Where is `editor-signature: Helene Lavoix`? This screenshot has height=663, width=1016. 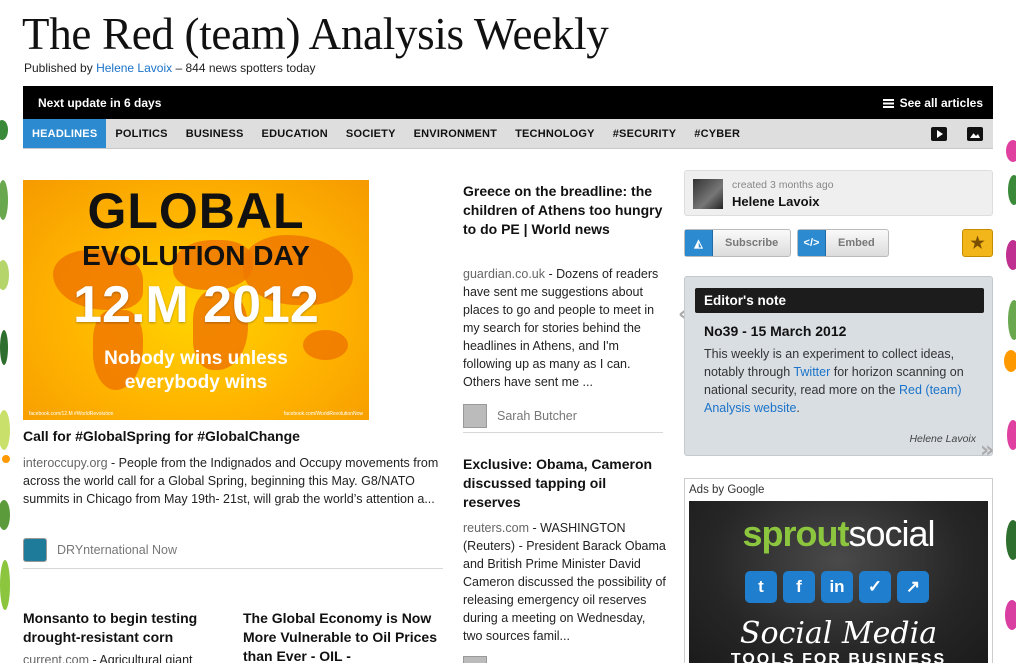 editor-signature: Helene Lavoix is located at coordinates (942, 439).